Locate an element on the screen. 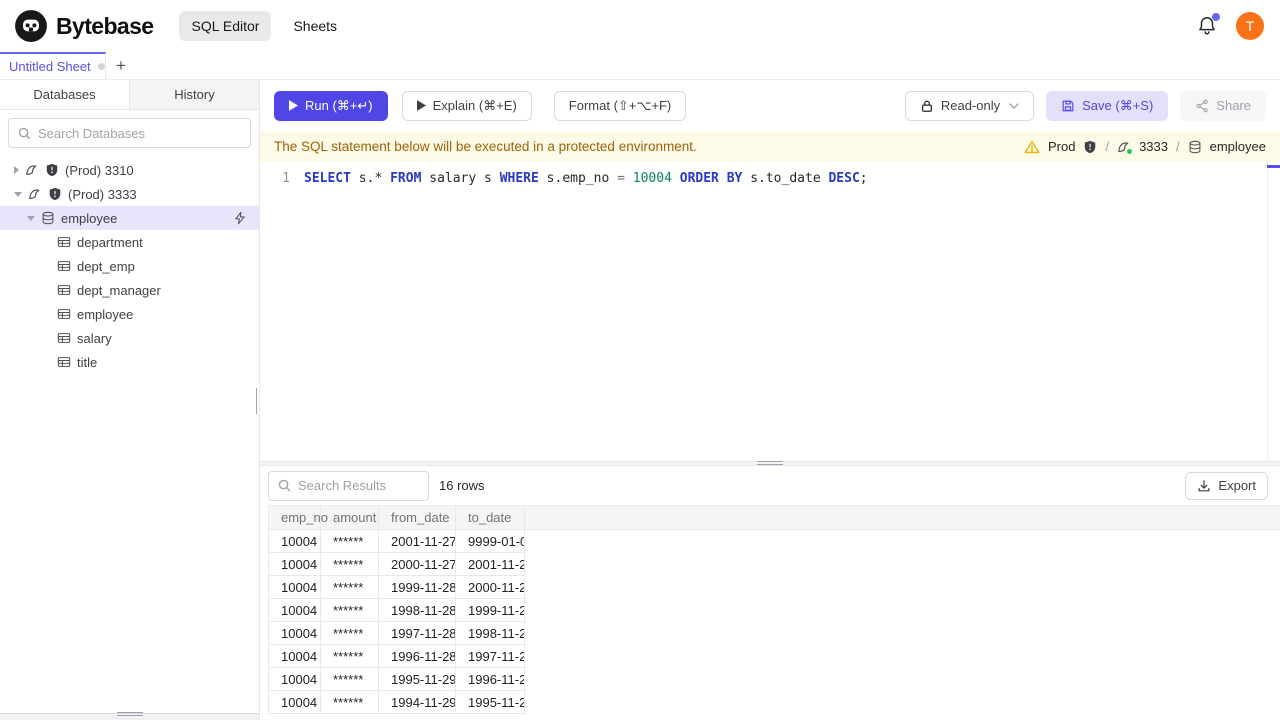 This screenshot has height=720, width=1280. table-item-dept_manager: dept_manager is located at coordinates (129, 290).